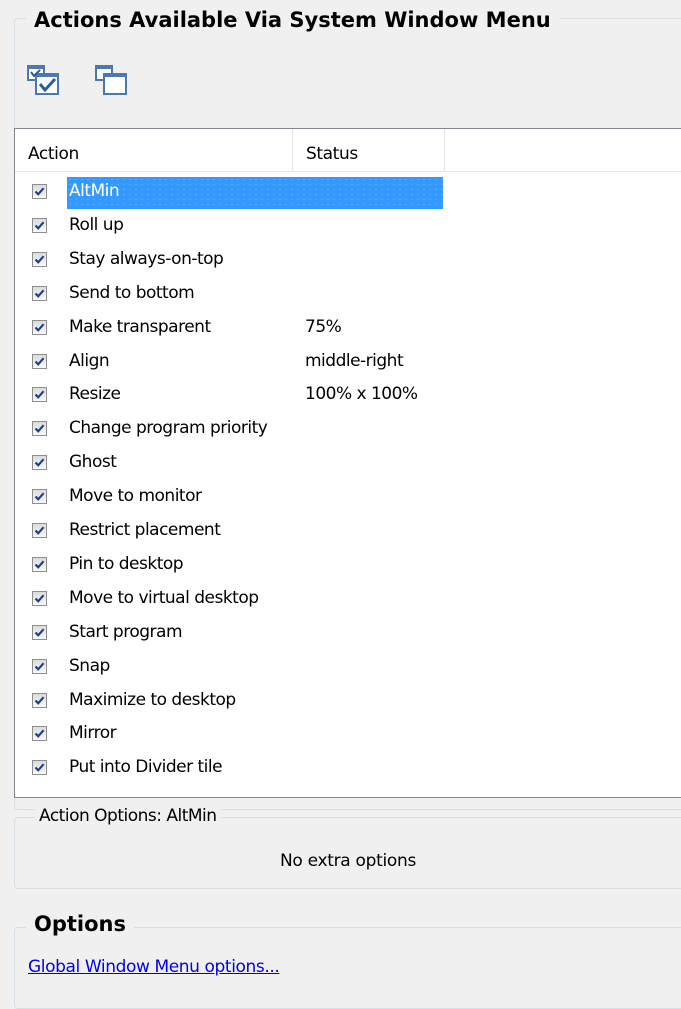 The image size is (681, 1009). What do you see at coordinates (89, 665) in the screenshot?
I see `row-action-label: Snap` at bounding box center [89, 665].